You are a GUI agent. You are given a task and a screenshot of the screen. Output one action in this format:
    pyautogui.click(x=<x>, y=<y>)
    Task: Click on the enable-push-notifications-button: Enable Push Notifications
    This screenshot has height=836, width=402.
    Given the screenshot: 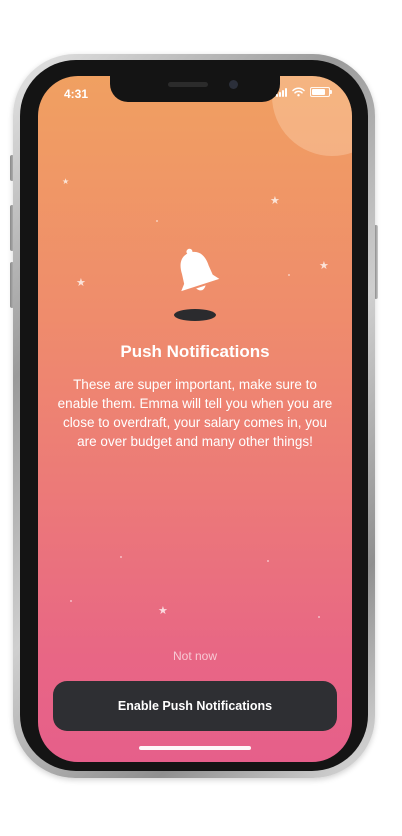 What is the action you would take?
    pyautogui.click(x=195, y=706)
    